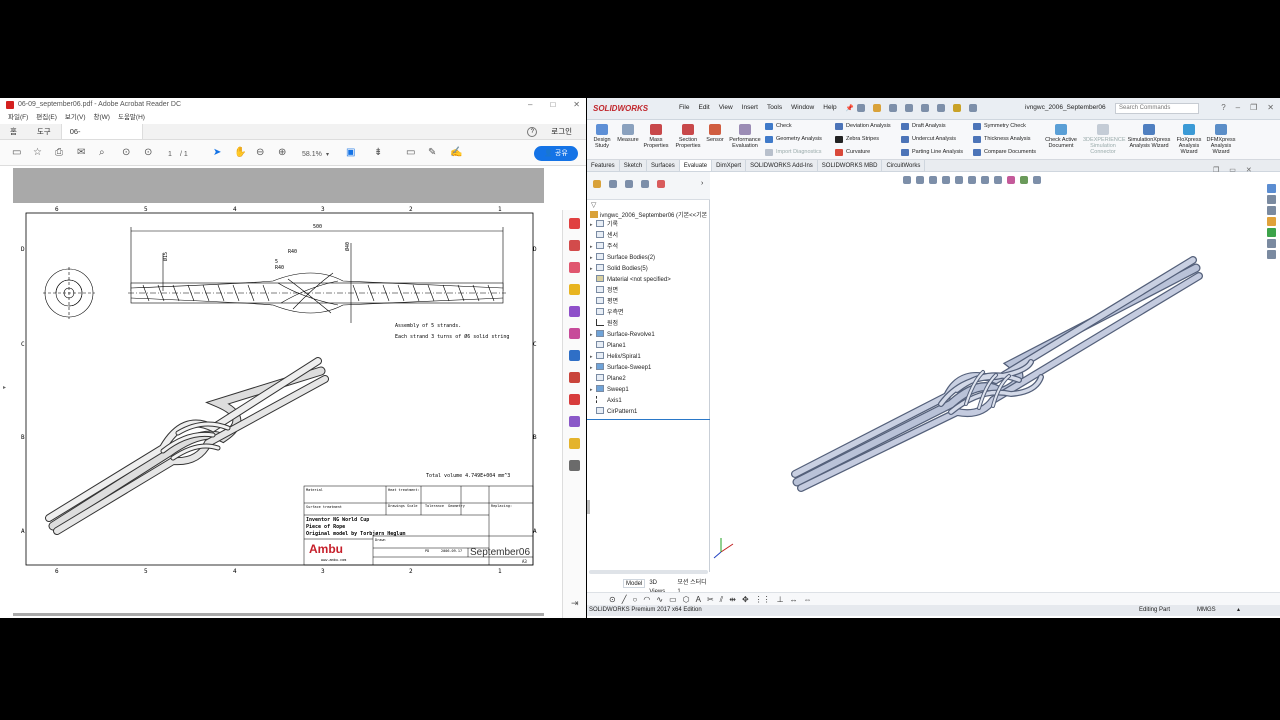 The width and height of the screenshot is (1280, 720). I want to click on dimxpert-manager-icon, so click(645, 184).